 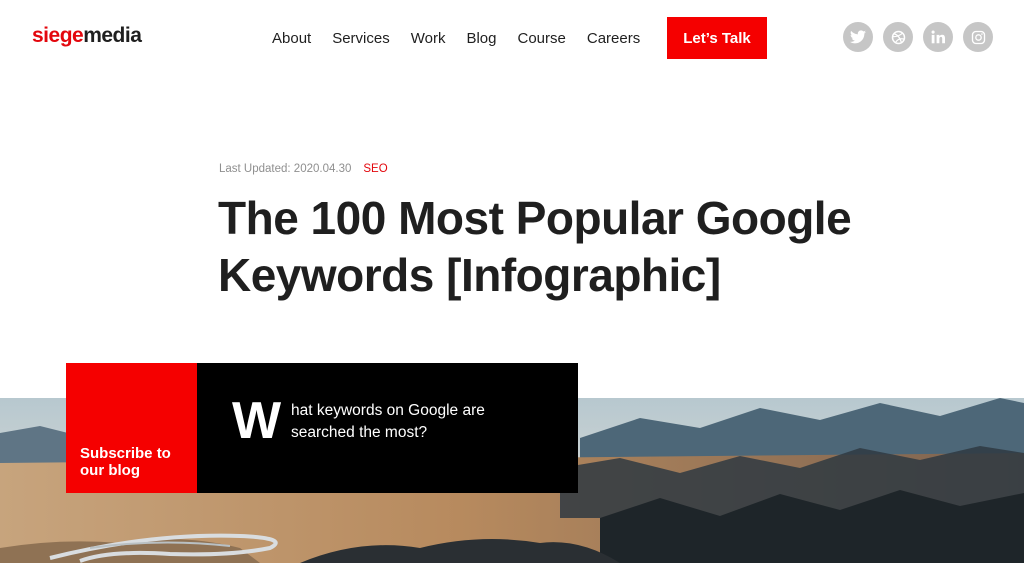 I want to click on nav-blog: Blog, so click(x=481, y=39).